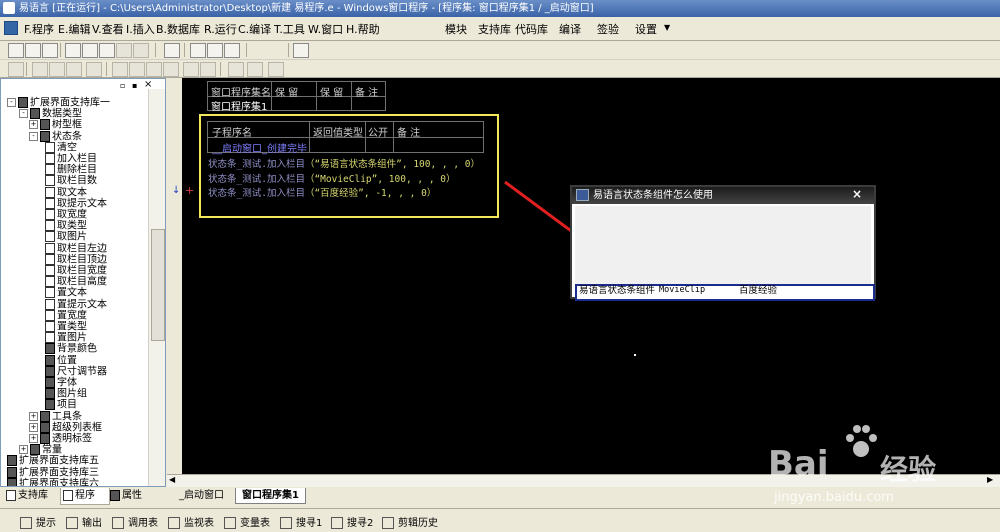 The height and width of the screenshot is (532, 1000). I want to click on tree-item: 置宽度, so click(66, 315).